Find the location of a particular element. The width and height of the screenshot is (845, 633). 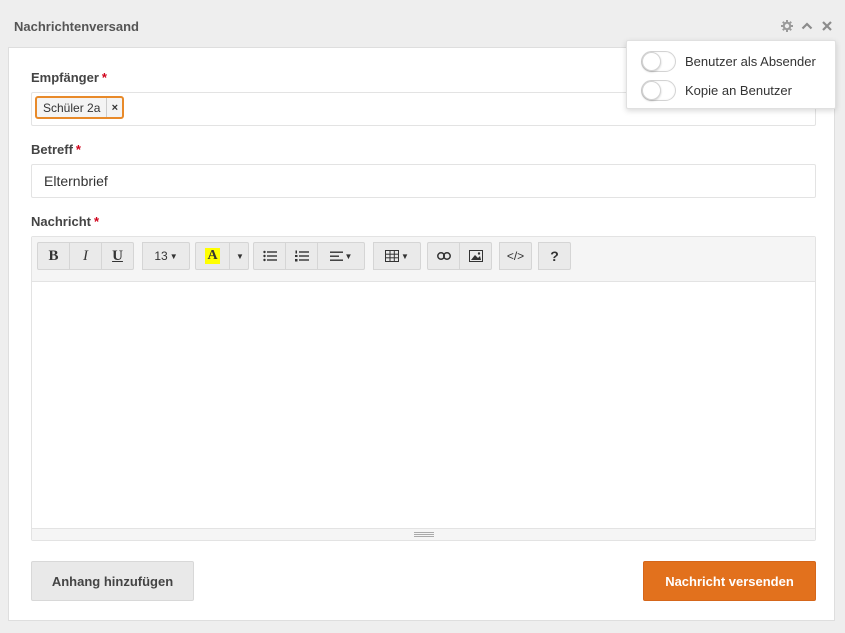

remove-recipient-button: × is located at coordinates (114, 107).